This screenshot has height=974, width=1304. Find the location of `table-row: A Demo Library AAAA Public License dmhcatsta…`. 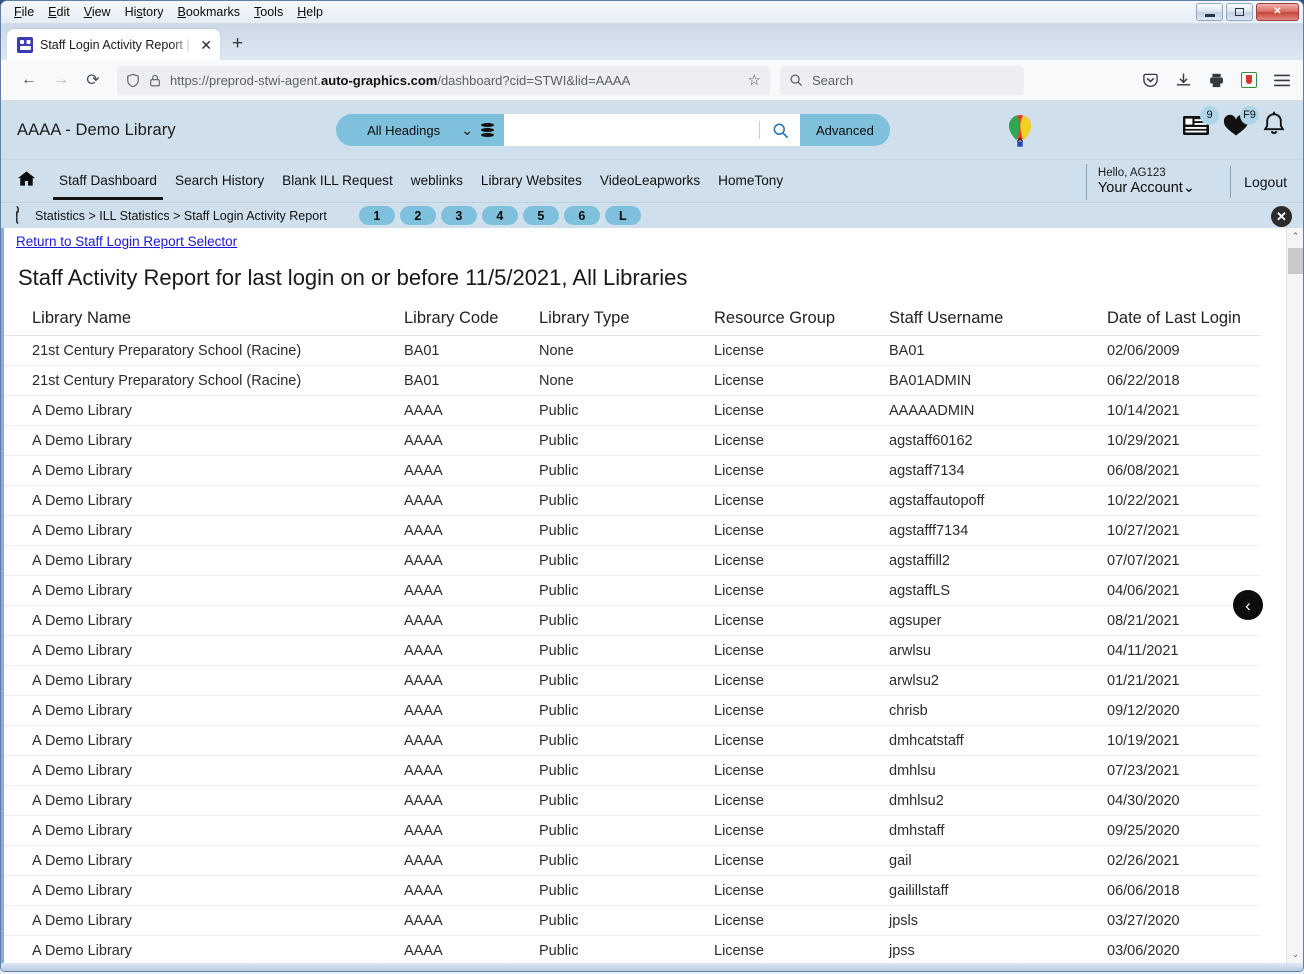

table-row: A Demo Library AAAA Public License dmhcatsta… is located at coordinates (632, 740).